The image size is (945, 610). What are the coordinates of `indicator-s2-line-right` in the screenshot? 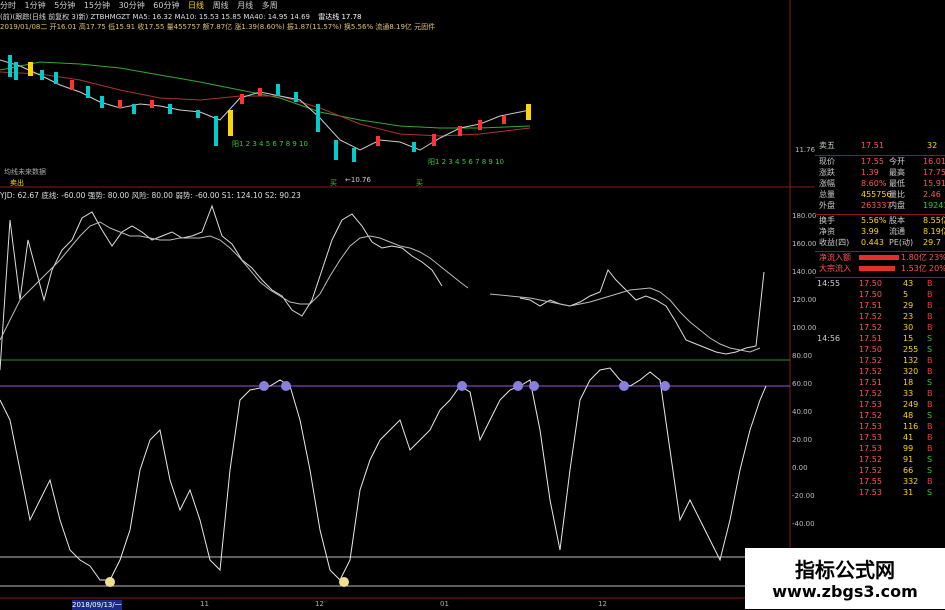 It's located at (625, 320).